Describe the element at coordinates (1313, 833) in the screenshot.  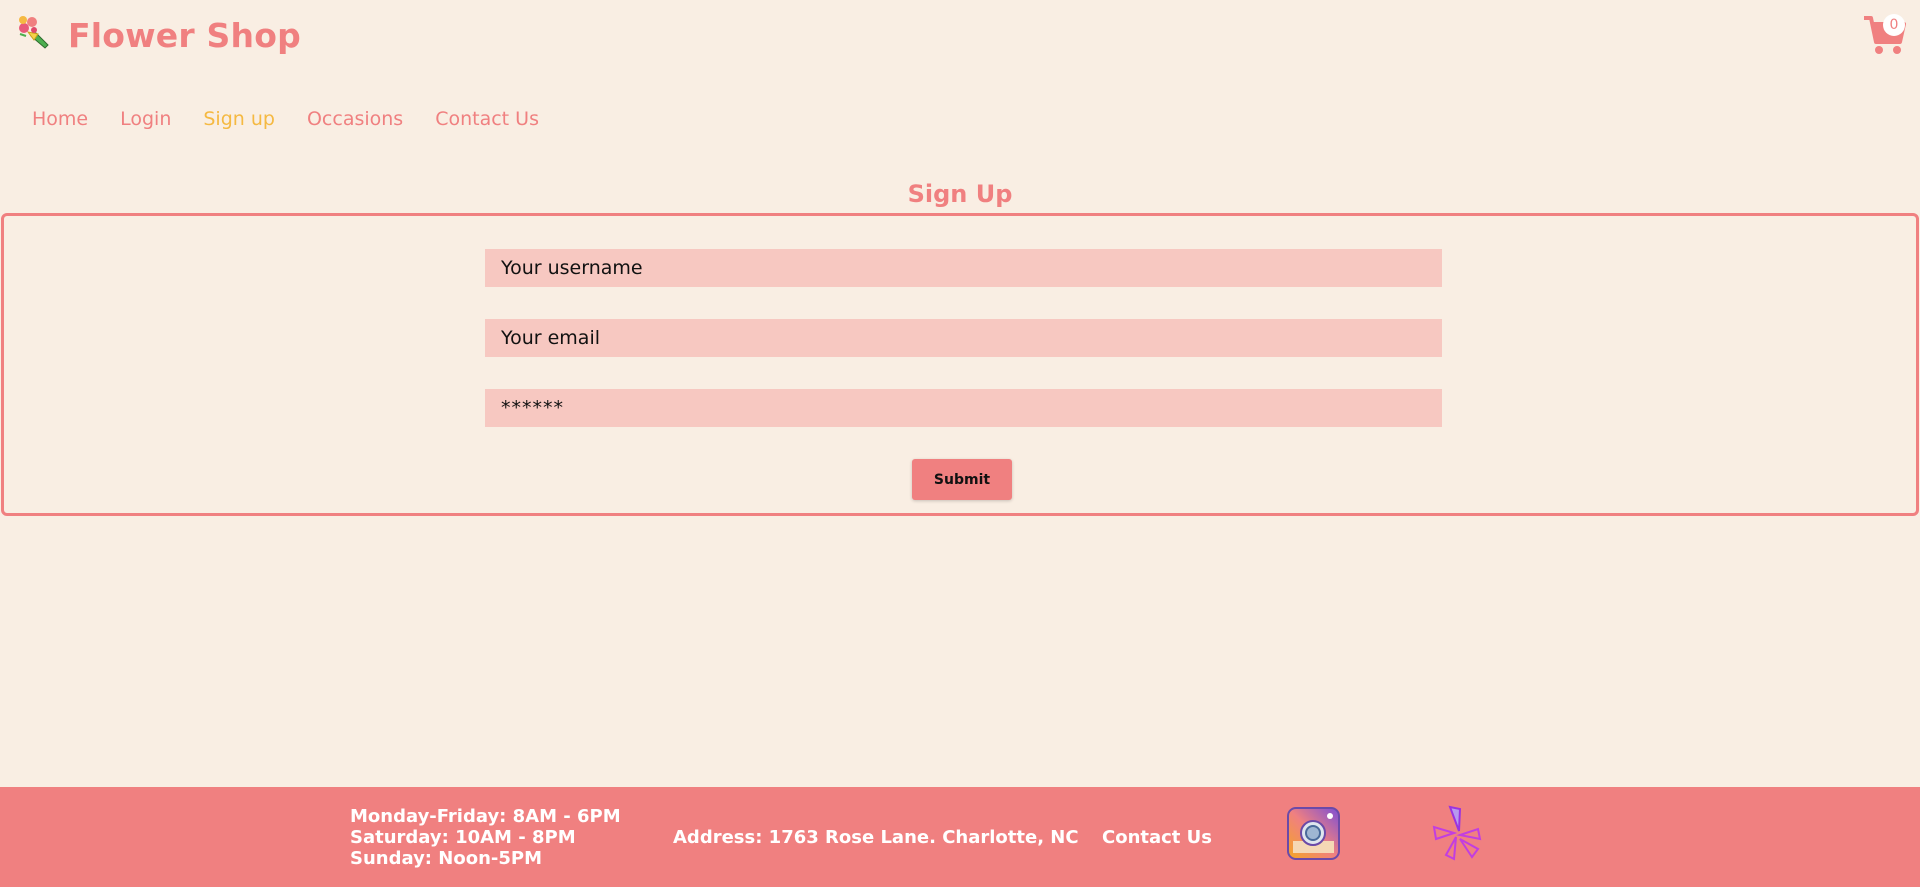
I see `instagram-icon` at that location.